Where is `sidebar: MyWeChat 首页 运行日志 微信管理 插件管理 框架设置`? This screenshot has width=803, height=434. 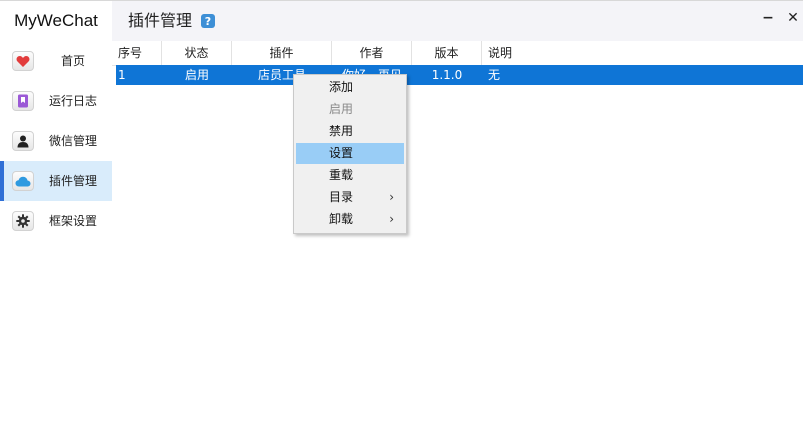
sidebar: MyWeChat 首页 运行日志 微信管理 插件管理 框架设置 is located at coordinates (56, 217).